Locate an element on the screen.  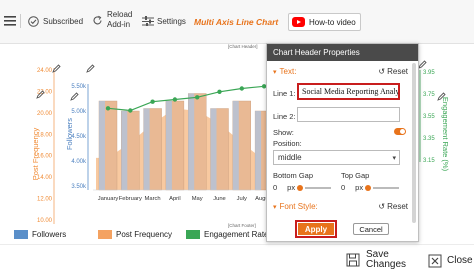
top-gap-control: 0 px is located at coordinates (370, 187).